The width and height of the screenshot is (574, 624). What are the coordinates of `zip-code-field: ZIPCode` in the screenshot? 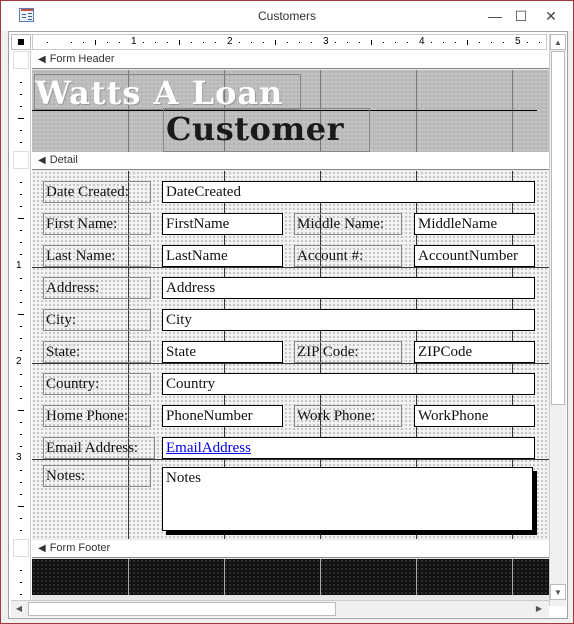 It's located at (474, 352).